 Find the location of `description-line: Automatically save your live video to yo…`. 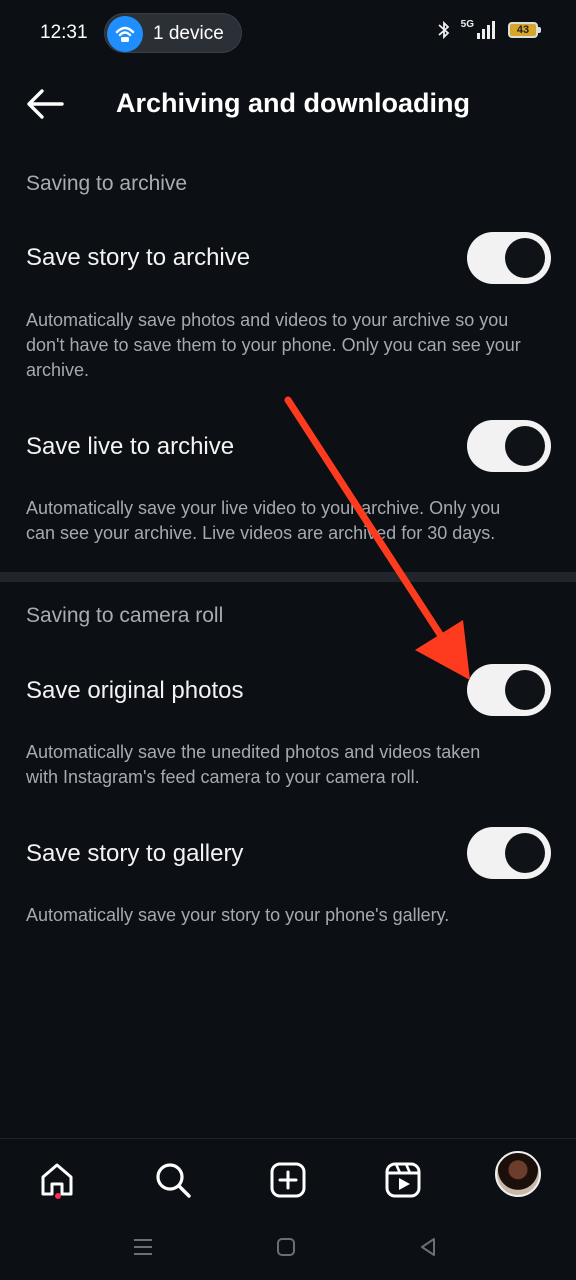

description-line: Automatically save your live video to yo… is located at coordinates (263, 508).